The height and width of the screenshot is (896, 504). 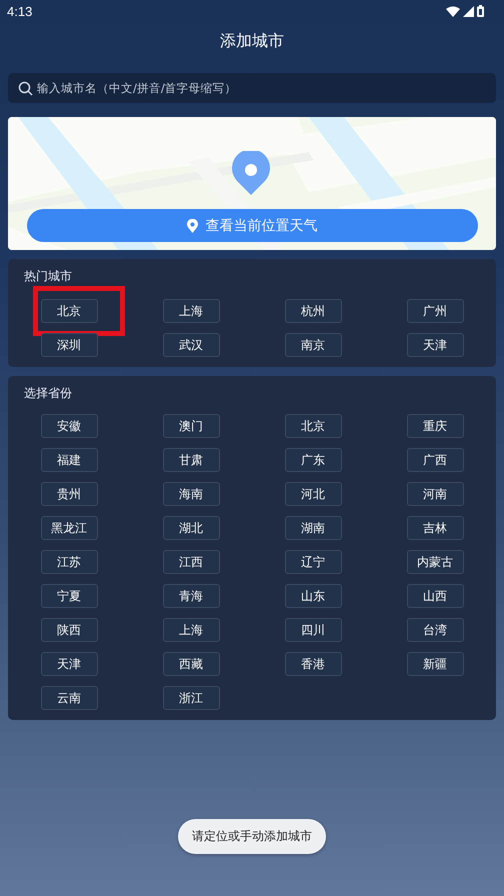 What do you see at coordinates (69, 494) in the screenshot?
I see `province-chip: 贵州` at bounding box center [69, 494].